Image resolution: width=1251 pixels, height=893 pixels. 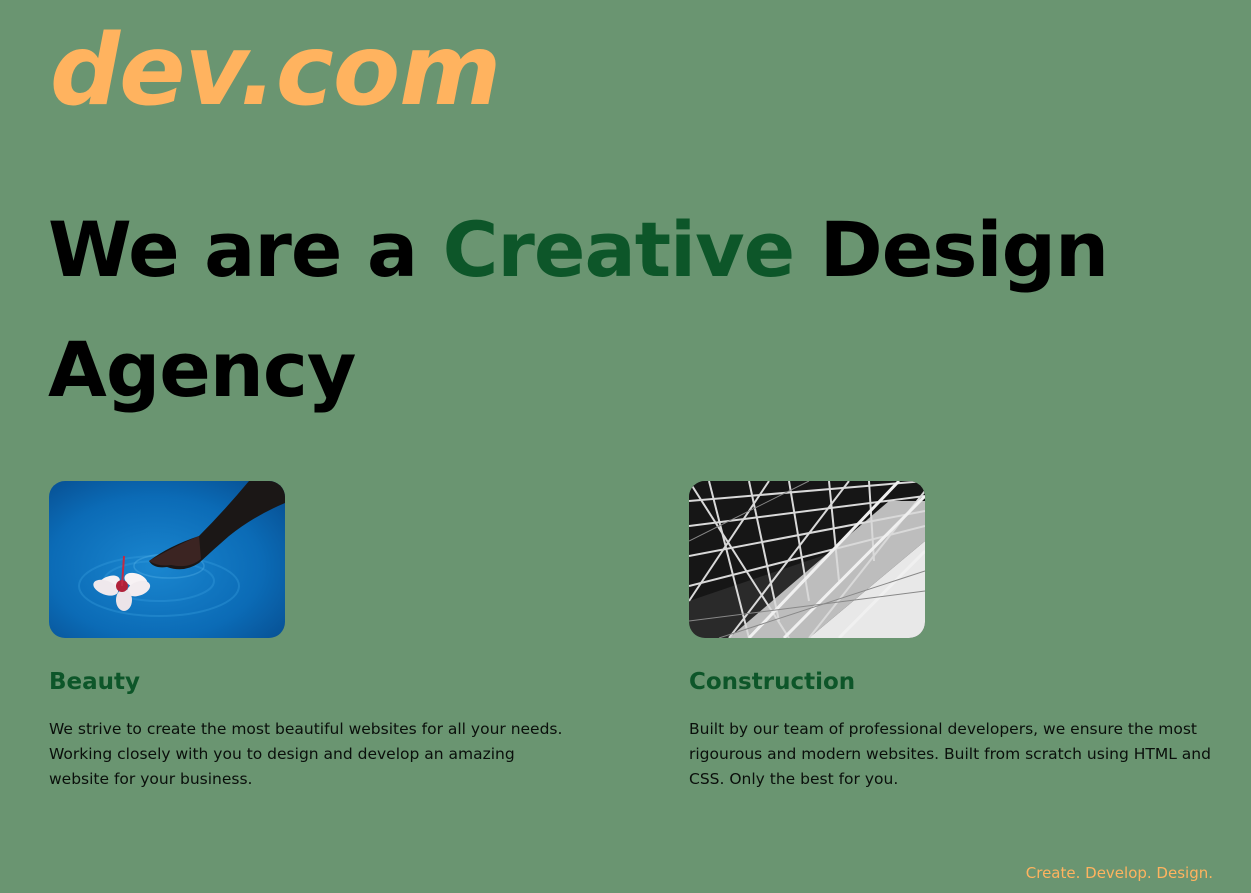 I want to click on hero-heading-highlight: Creative, so click(x=619, y=249).